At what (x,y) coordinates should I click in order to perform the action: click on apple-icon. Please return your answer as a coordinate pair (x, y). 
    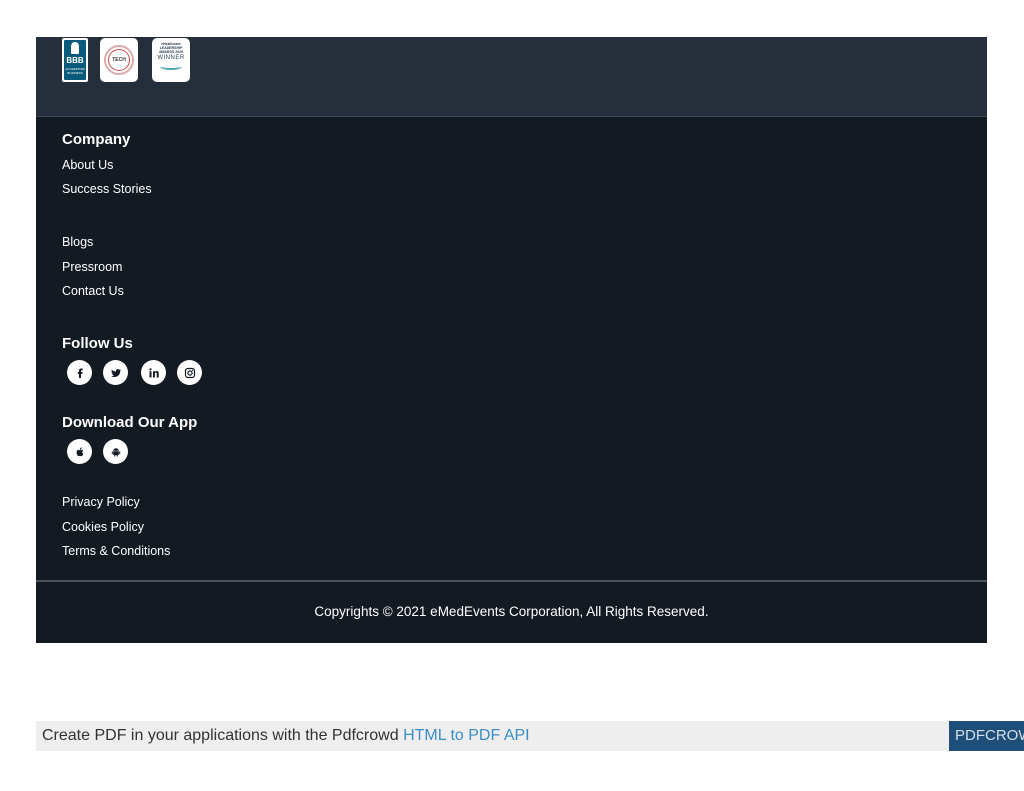
    Looking at the image, I should click on (79, 451).